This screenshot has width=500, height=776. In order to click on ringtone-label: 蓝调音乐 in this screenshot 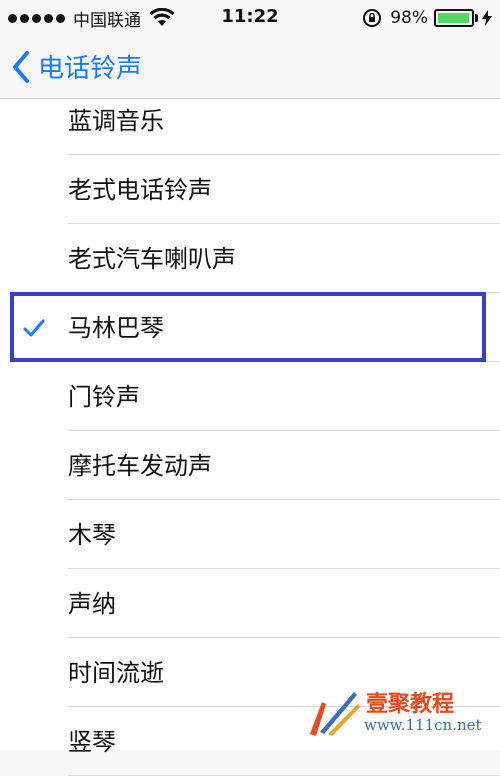, I will do `click(116, 121)`.